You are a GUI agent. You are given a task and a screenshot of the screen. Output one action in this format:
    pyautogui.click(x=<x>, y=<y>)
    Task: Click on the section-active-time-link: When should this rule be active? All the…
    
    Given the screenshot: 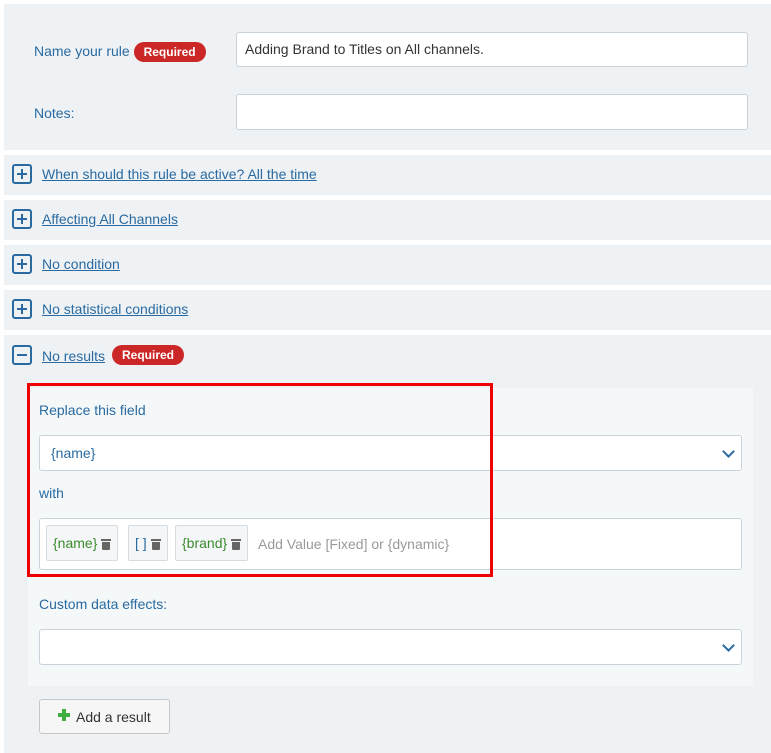 What is the action you would take?
    pyautogui.click(x=179, y=174)
    